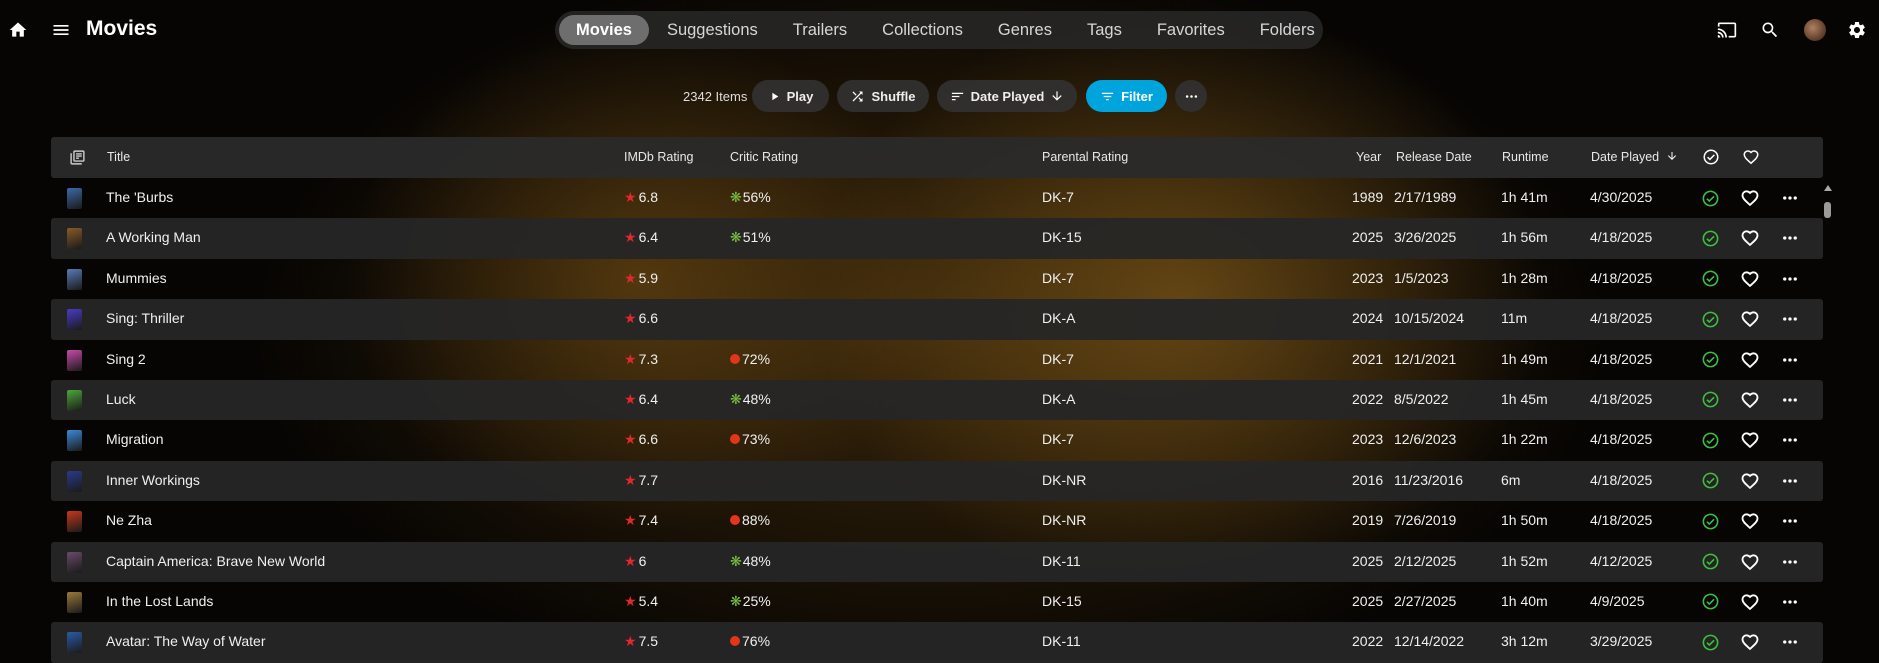 This screenshot has width=1879, height=663. Describe the element at coordinates (145, 318) in the screenshot. I see `movie-title: Sing: Thriller` at that location.